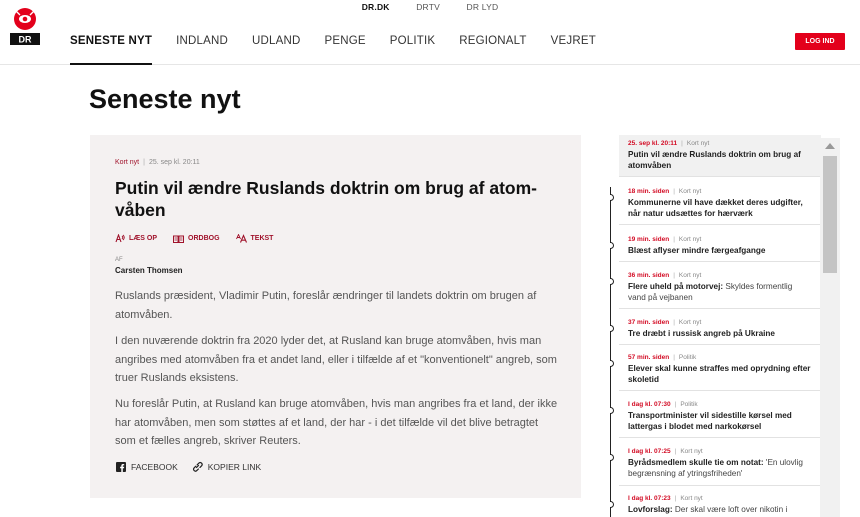 The width and height of the screenshot is (860, 517). Describe the element at coordinates (262, 238) in the screenshot. I see `text-size-label: TEKST` at that location.